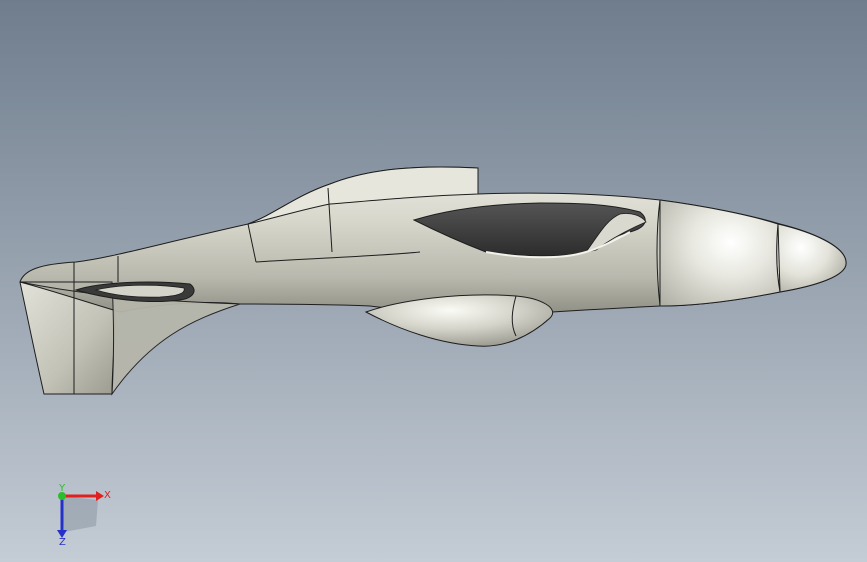 The image size is (867, 562). I want to click on triad-x-arrow, so click(100, 496).